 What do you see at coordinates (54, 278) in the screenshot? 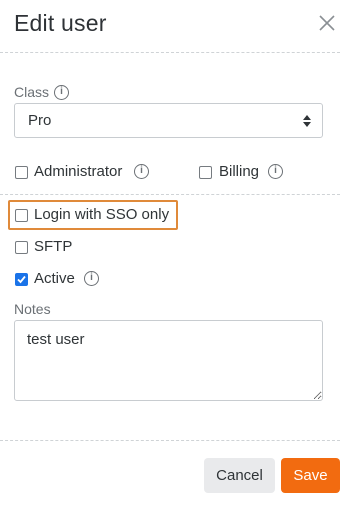
I see `active-label: Active` at bounding box center [54, 278].